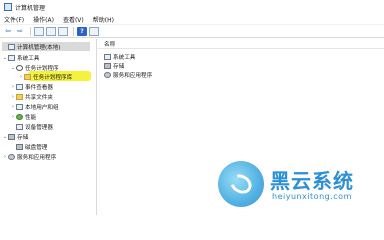 This screenshot has height=240, width=384. I want to click on tree-item-services-apps: › 服务和应用程序, so click(29, 156).